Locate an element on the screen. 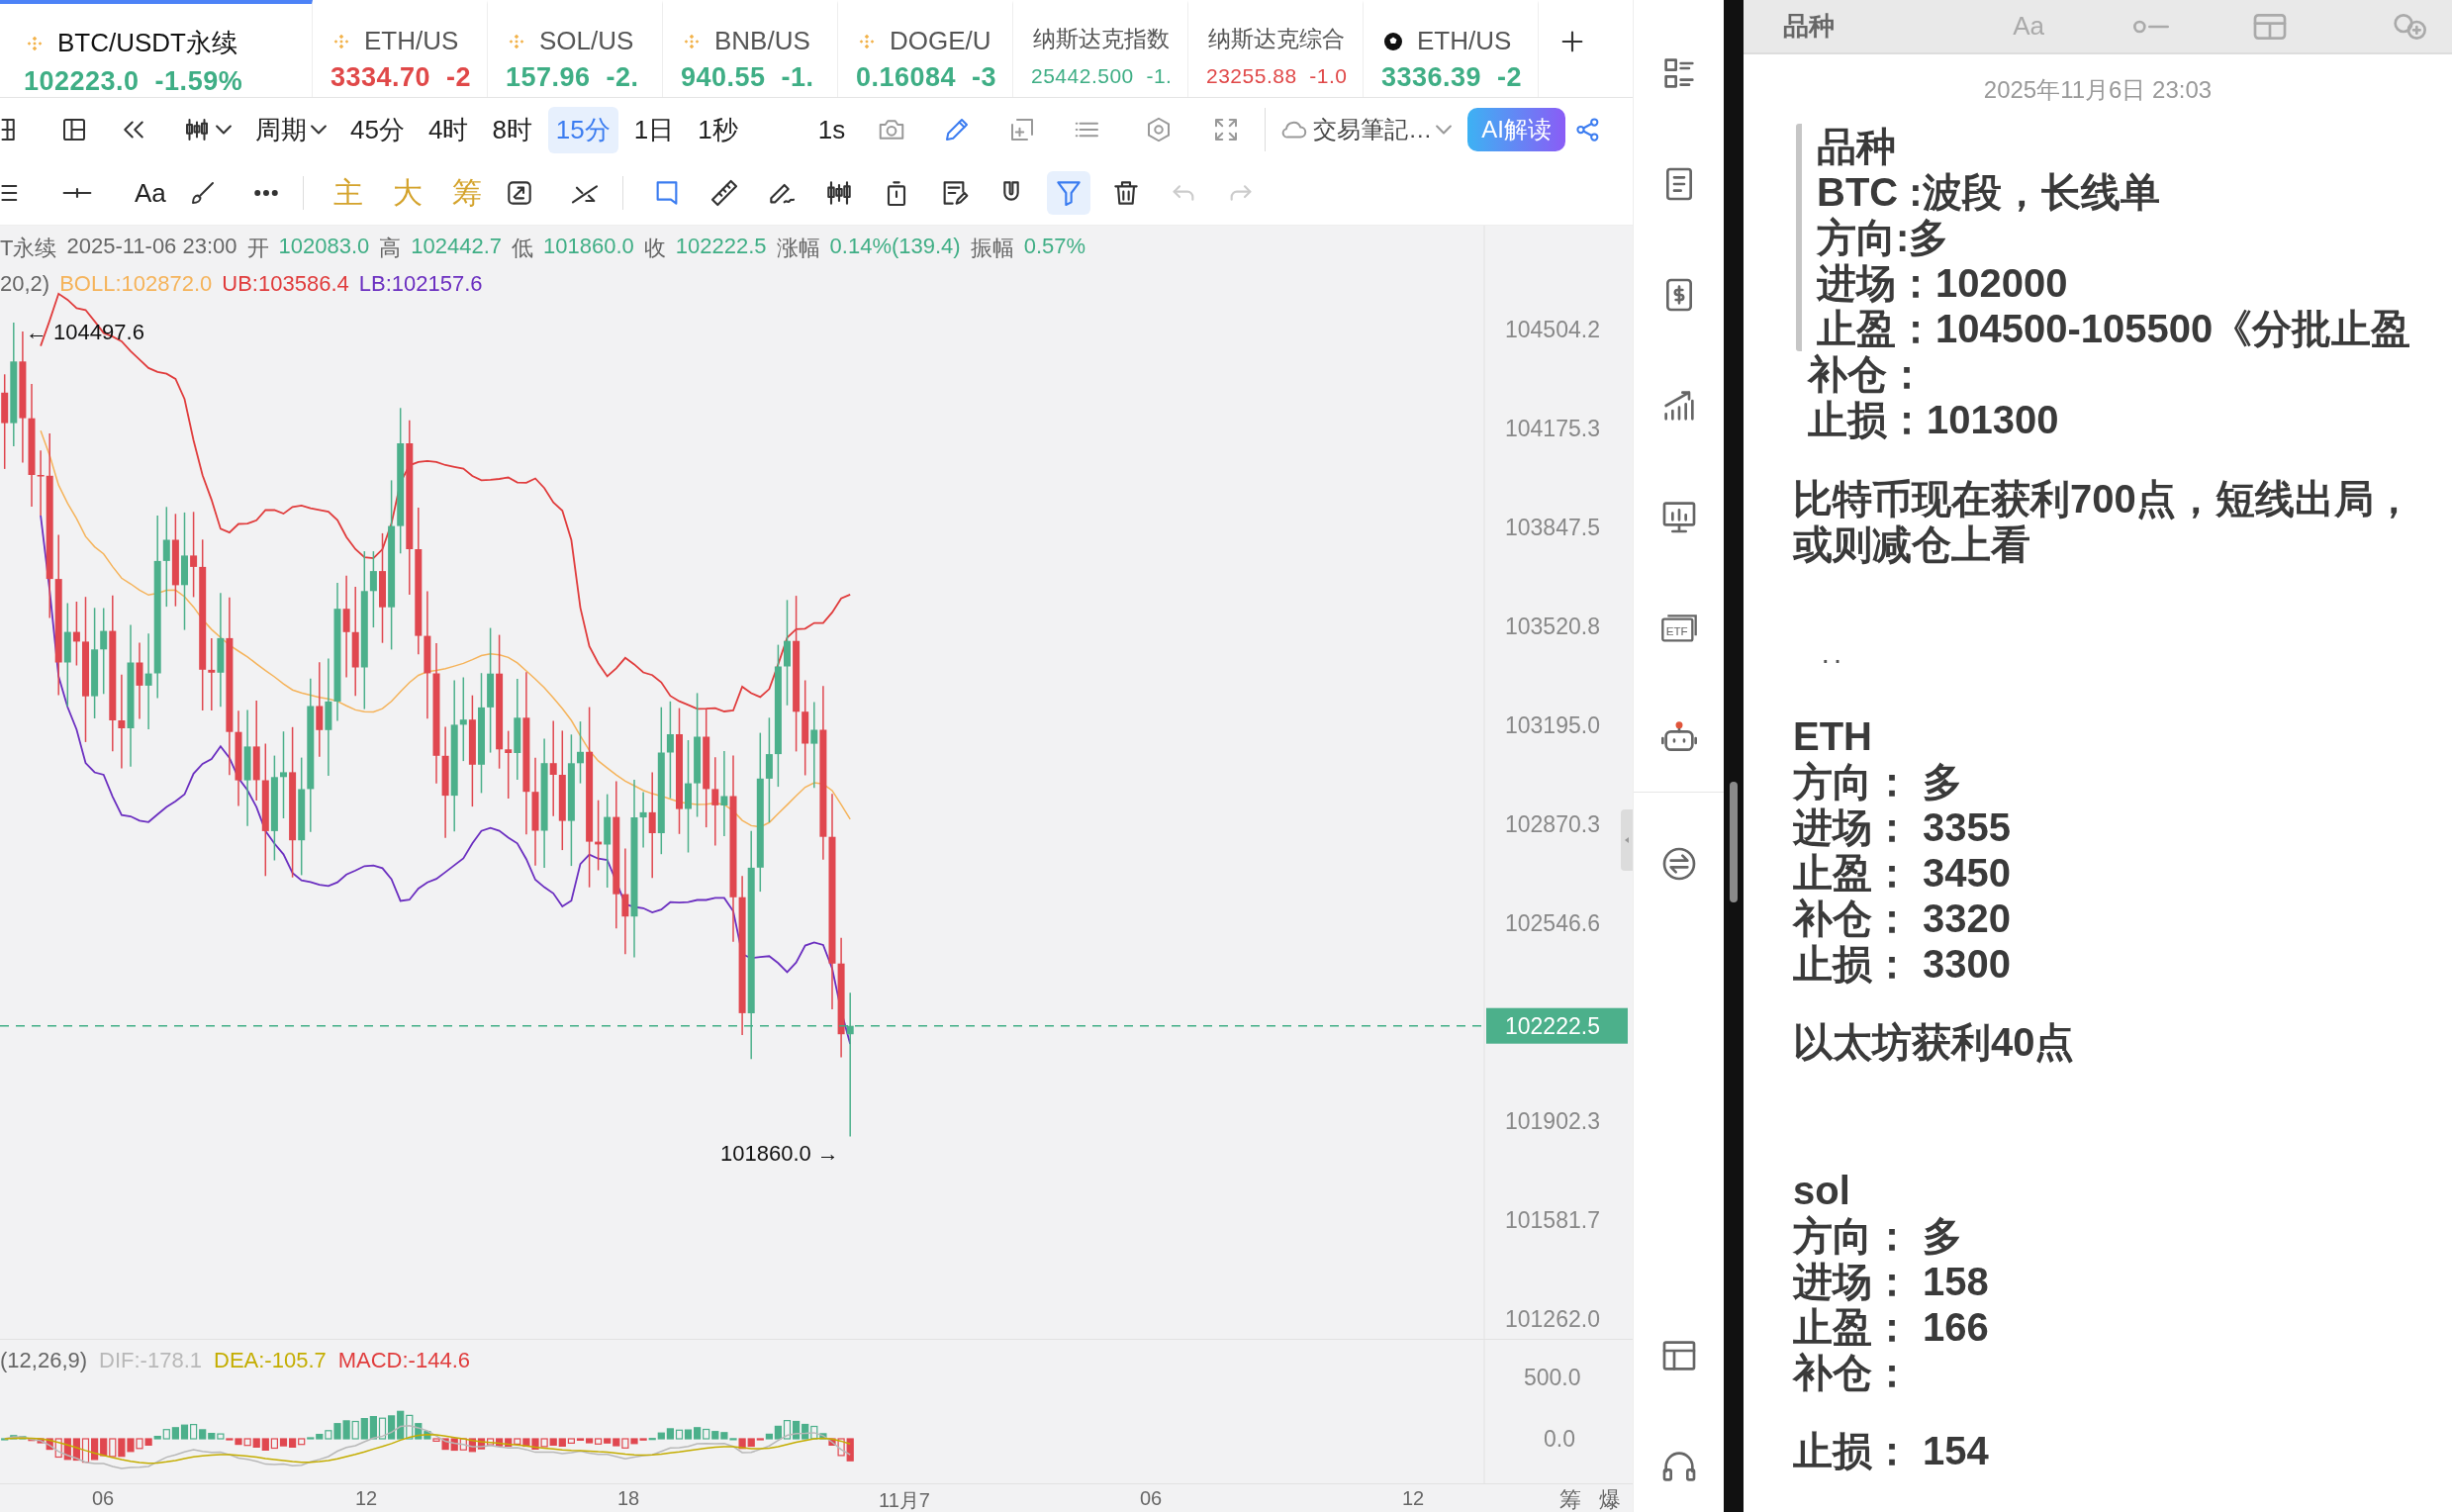 The height and width of the screenshot is (1512, 2452). symbol-tab: 纳斯达克指数 25442.500 -1. is located at coordinates (1100, 49).